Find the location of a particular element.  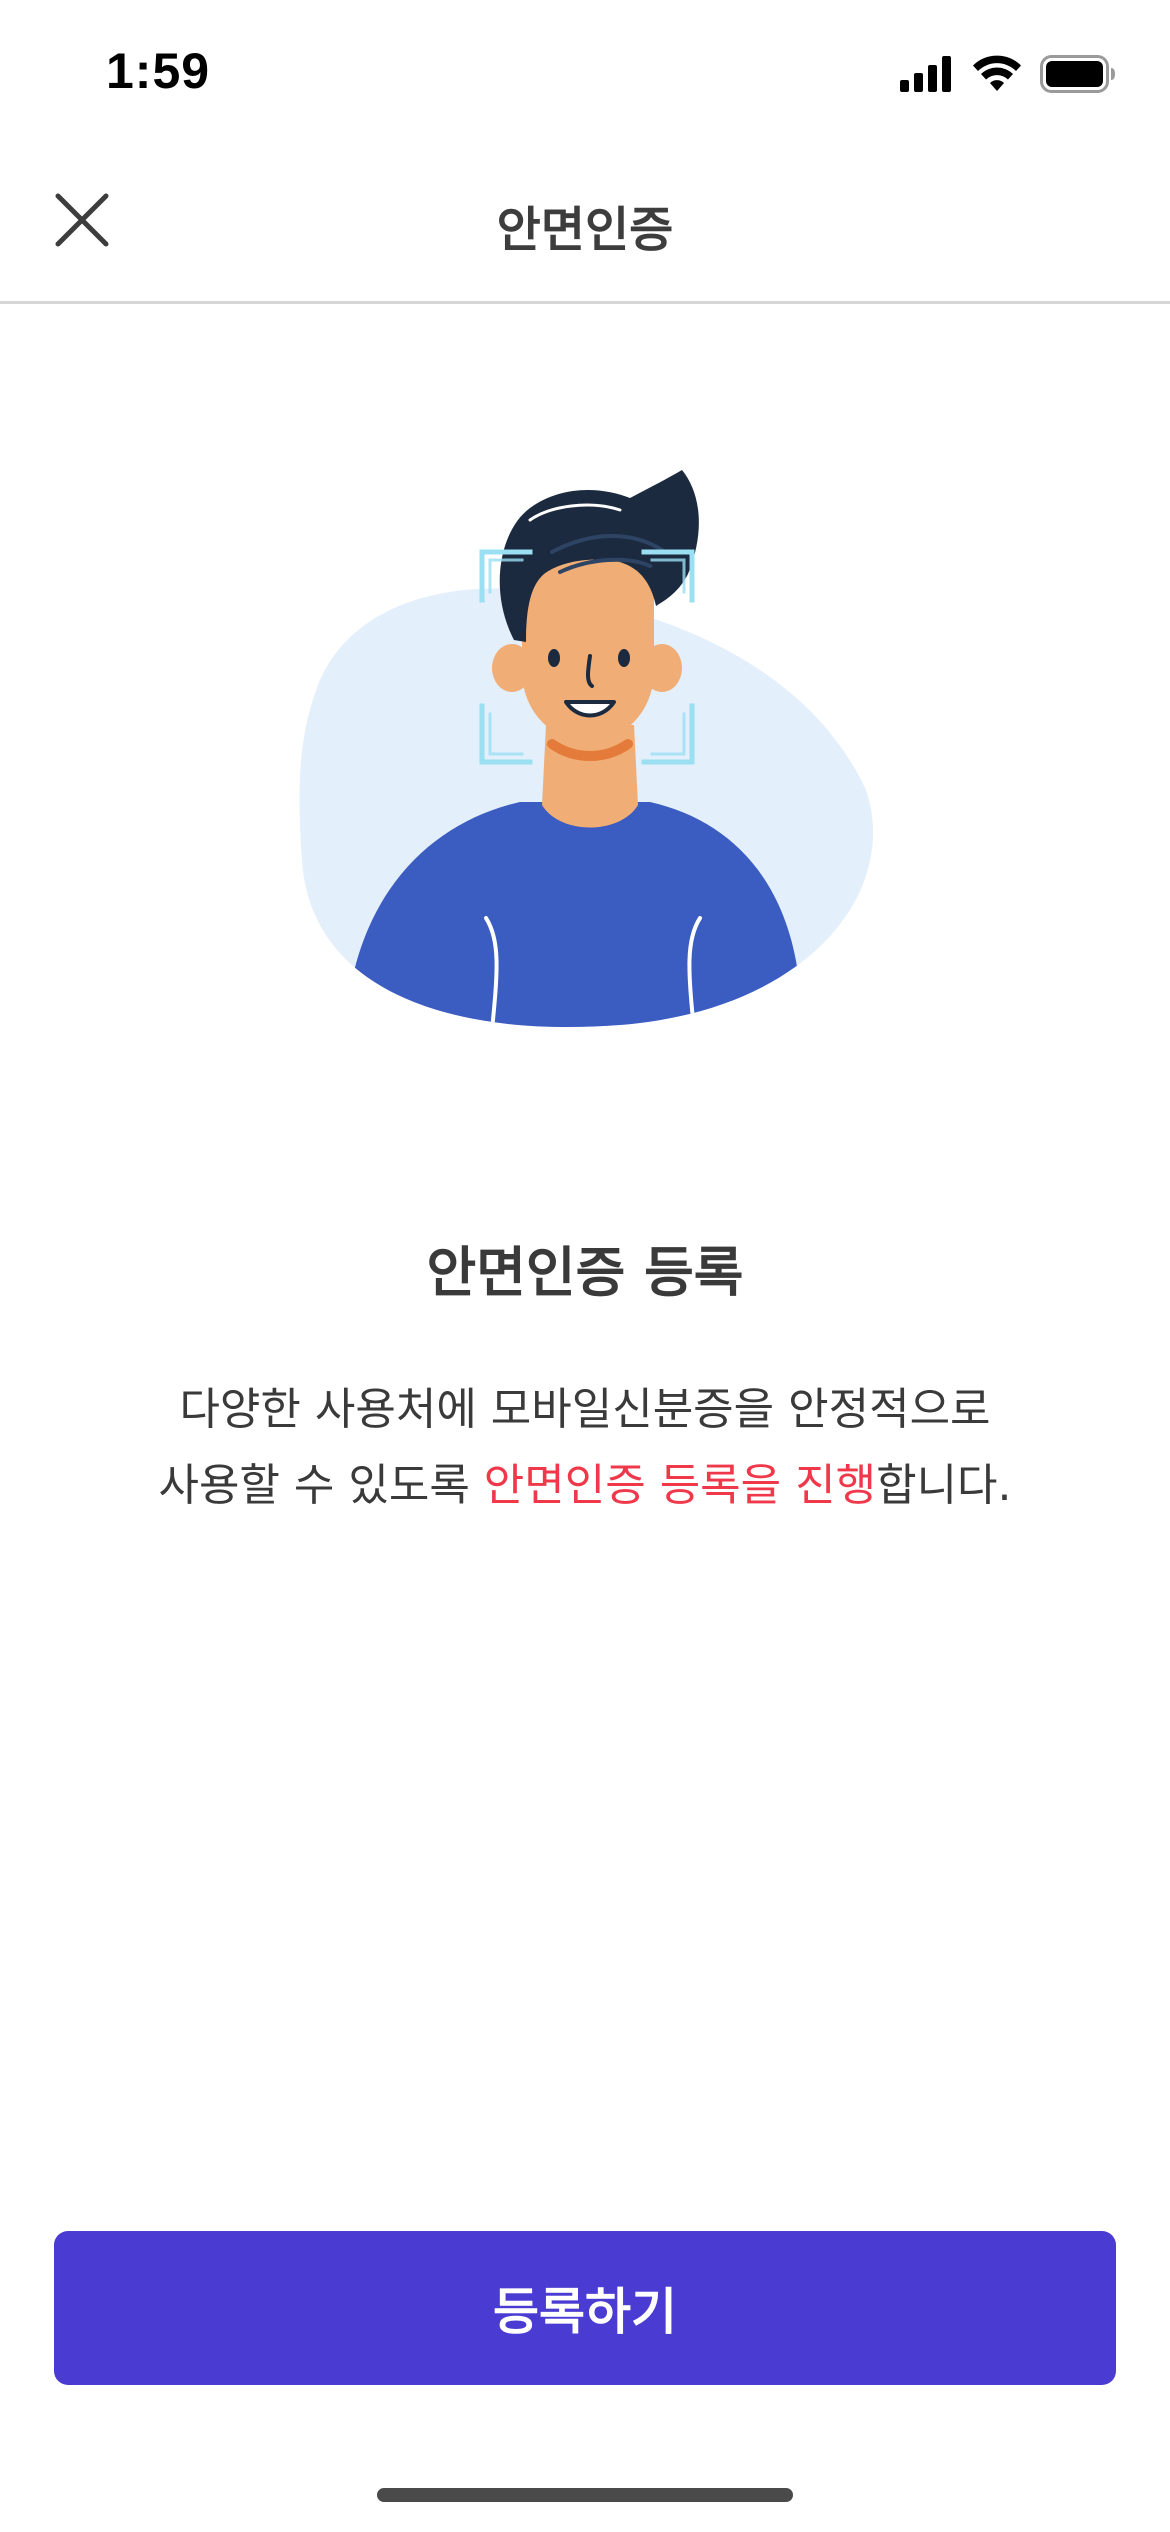

battery-icon is located at coordinates (1078, 74).